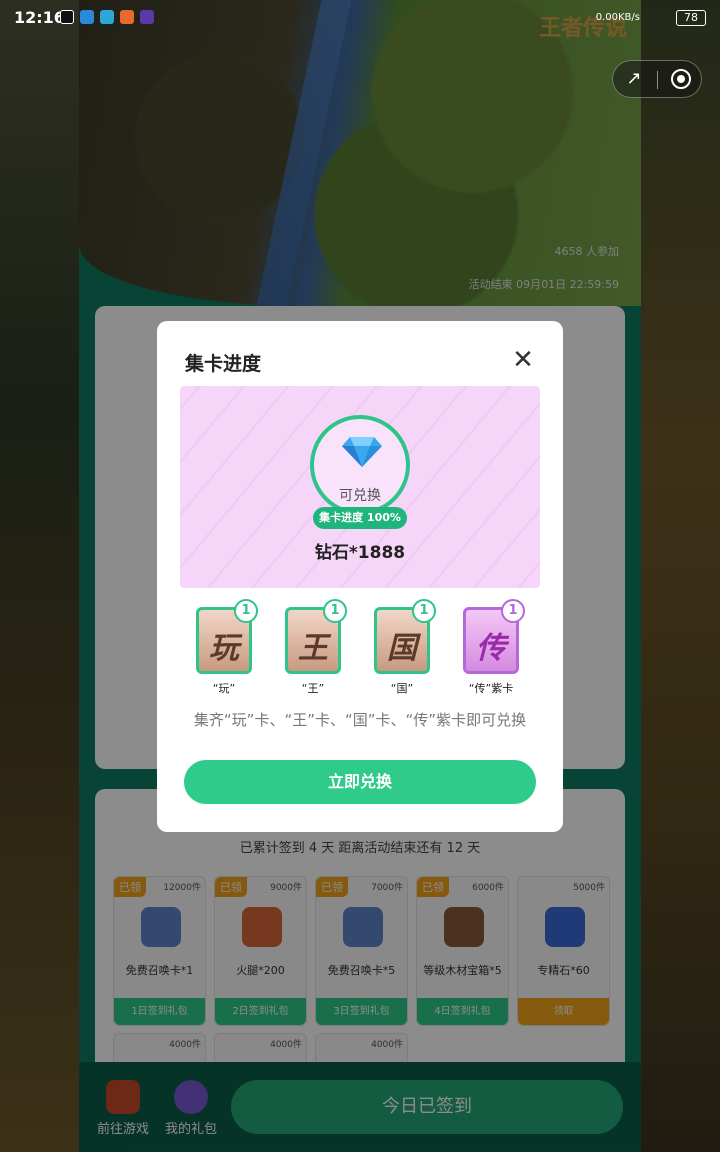  What do you see at coordinates (147, 17) in the screenshot?
I see `kwai-icon` at bounding box center [147, 17].